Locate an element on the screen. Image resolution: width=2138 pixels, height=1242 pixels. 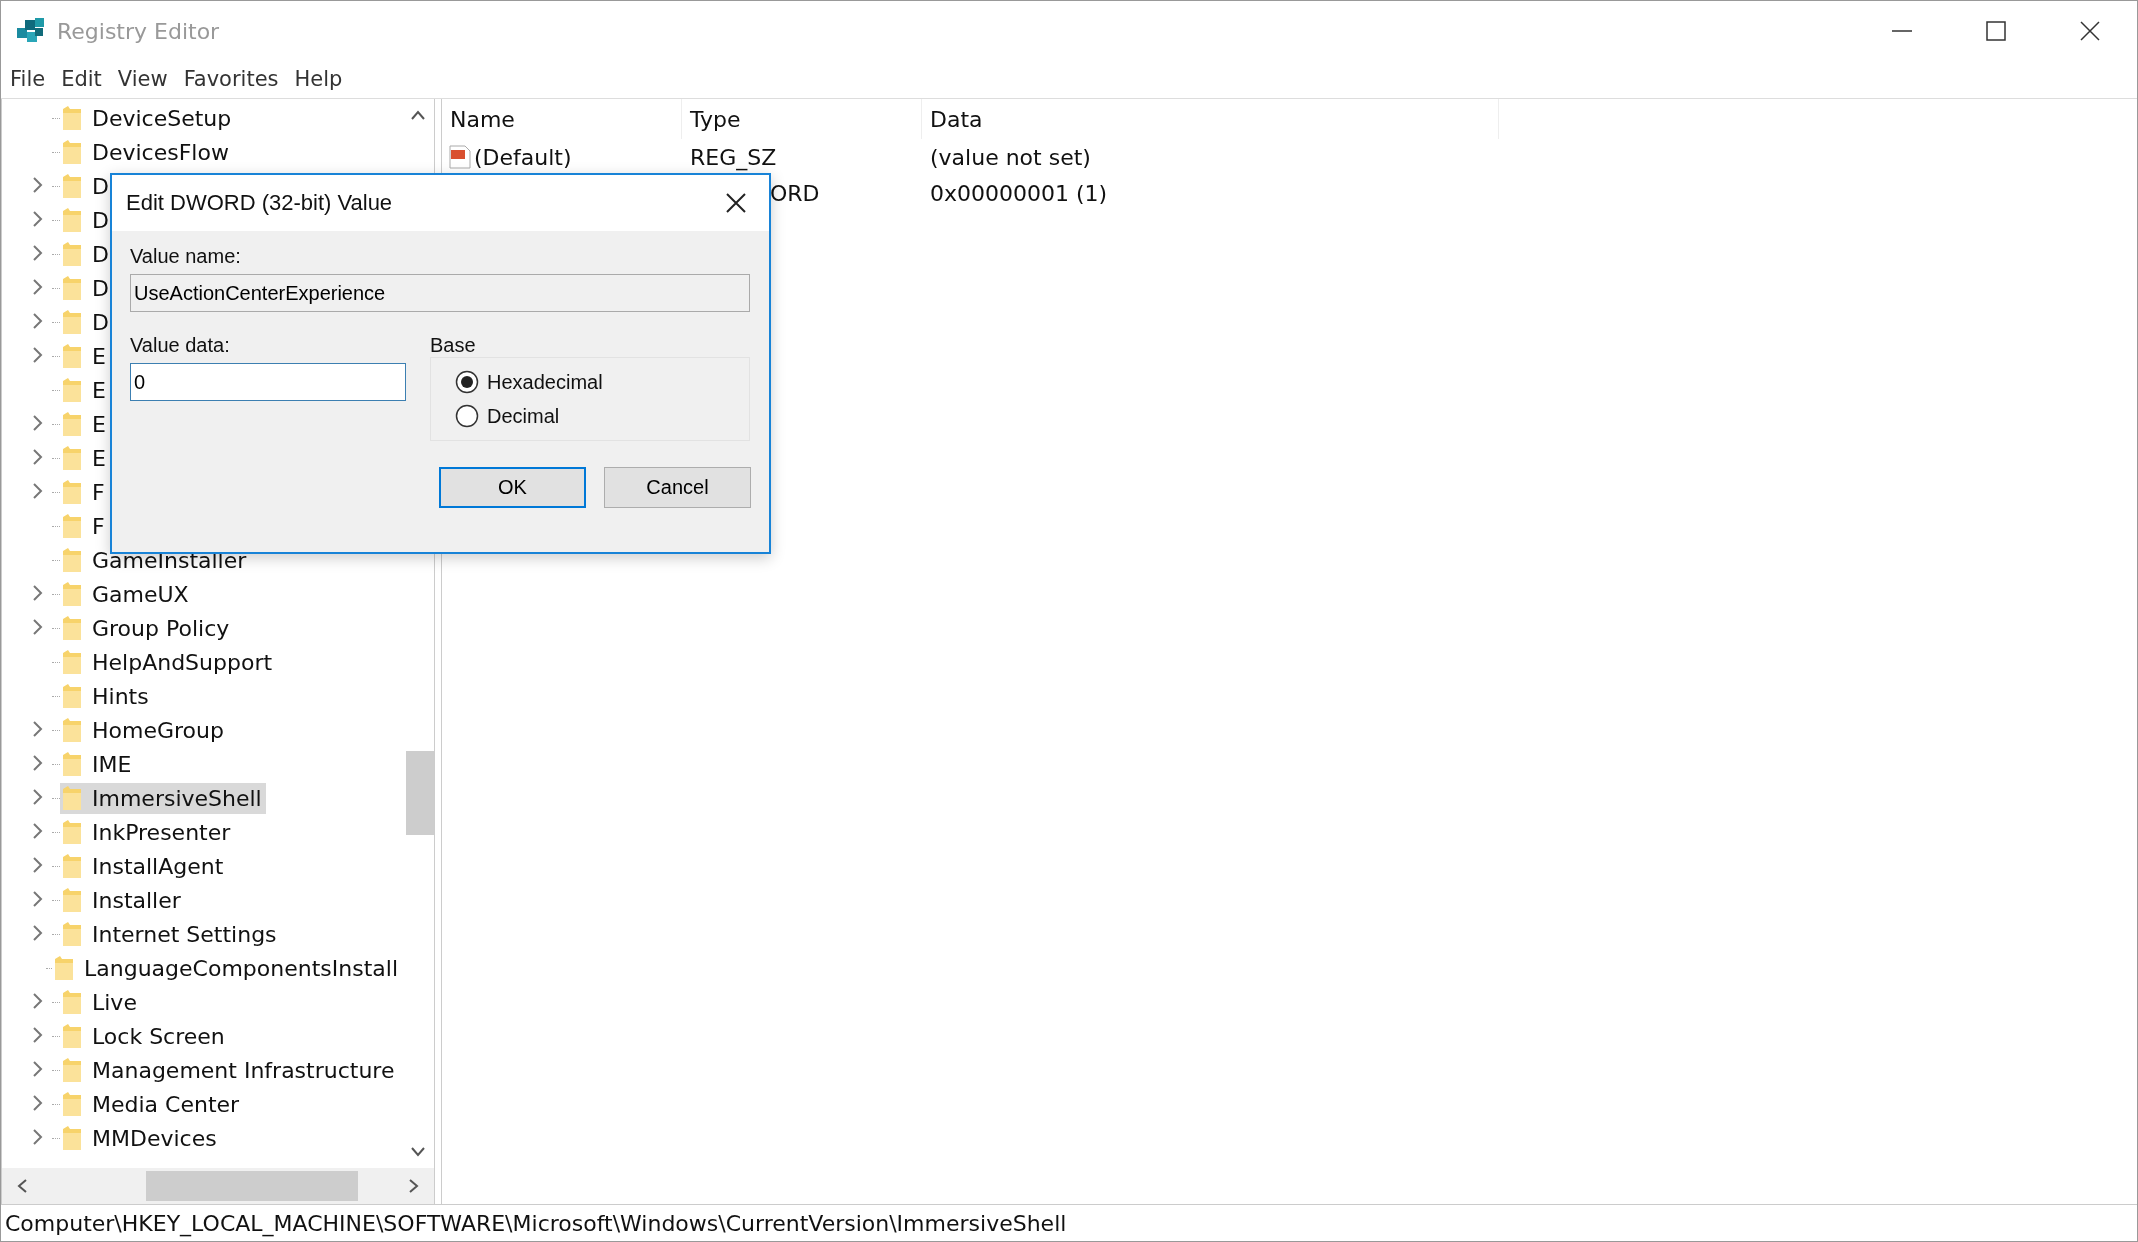
tree-item: MMDevices is located at coordinates (140, 1138).